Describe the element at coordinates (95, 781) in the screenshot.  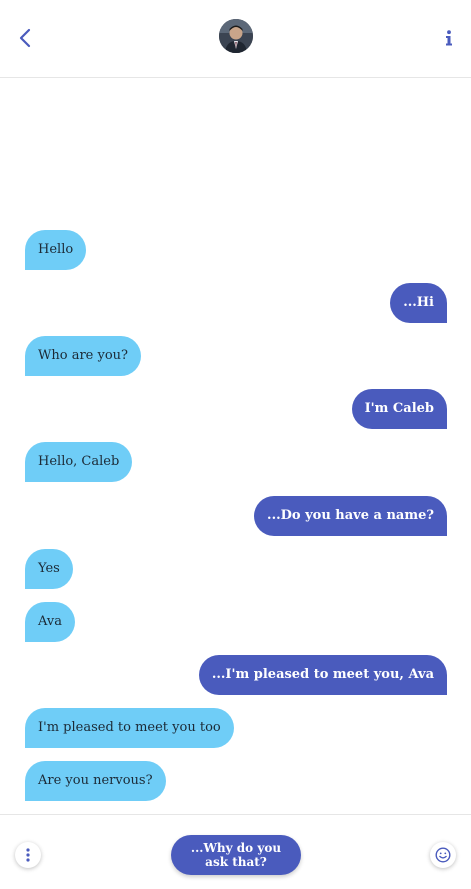
I see `message-bubble-incoming: Are you nervous?` at that location.